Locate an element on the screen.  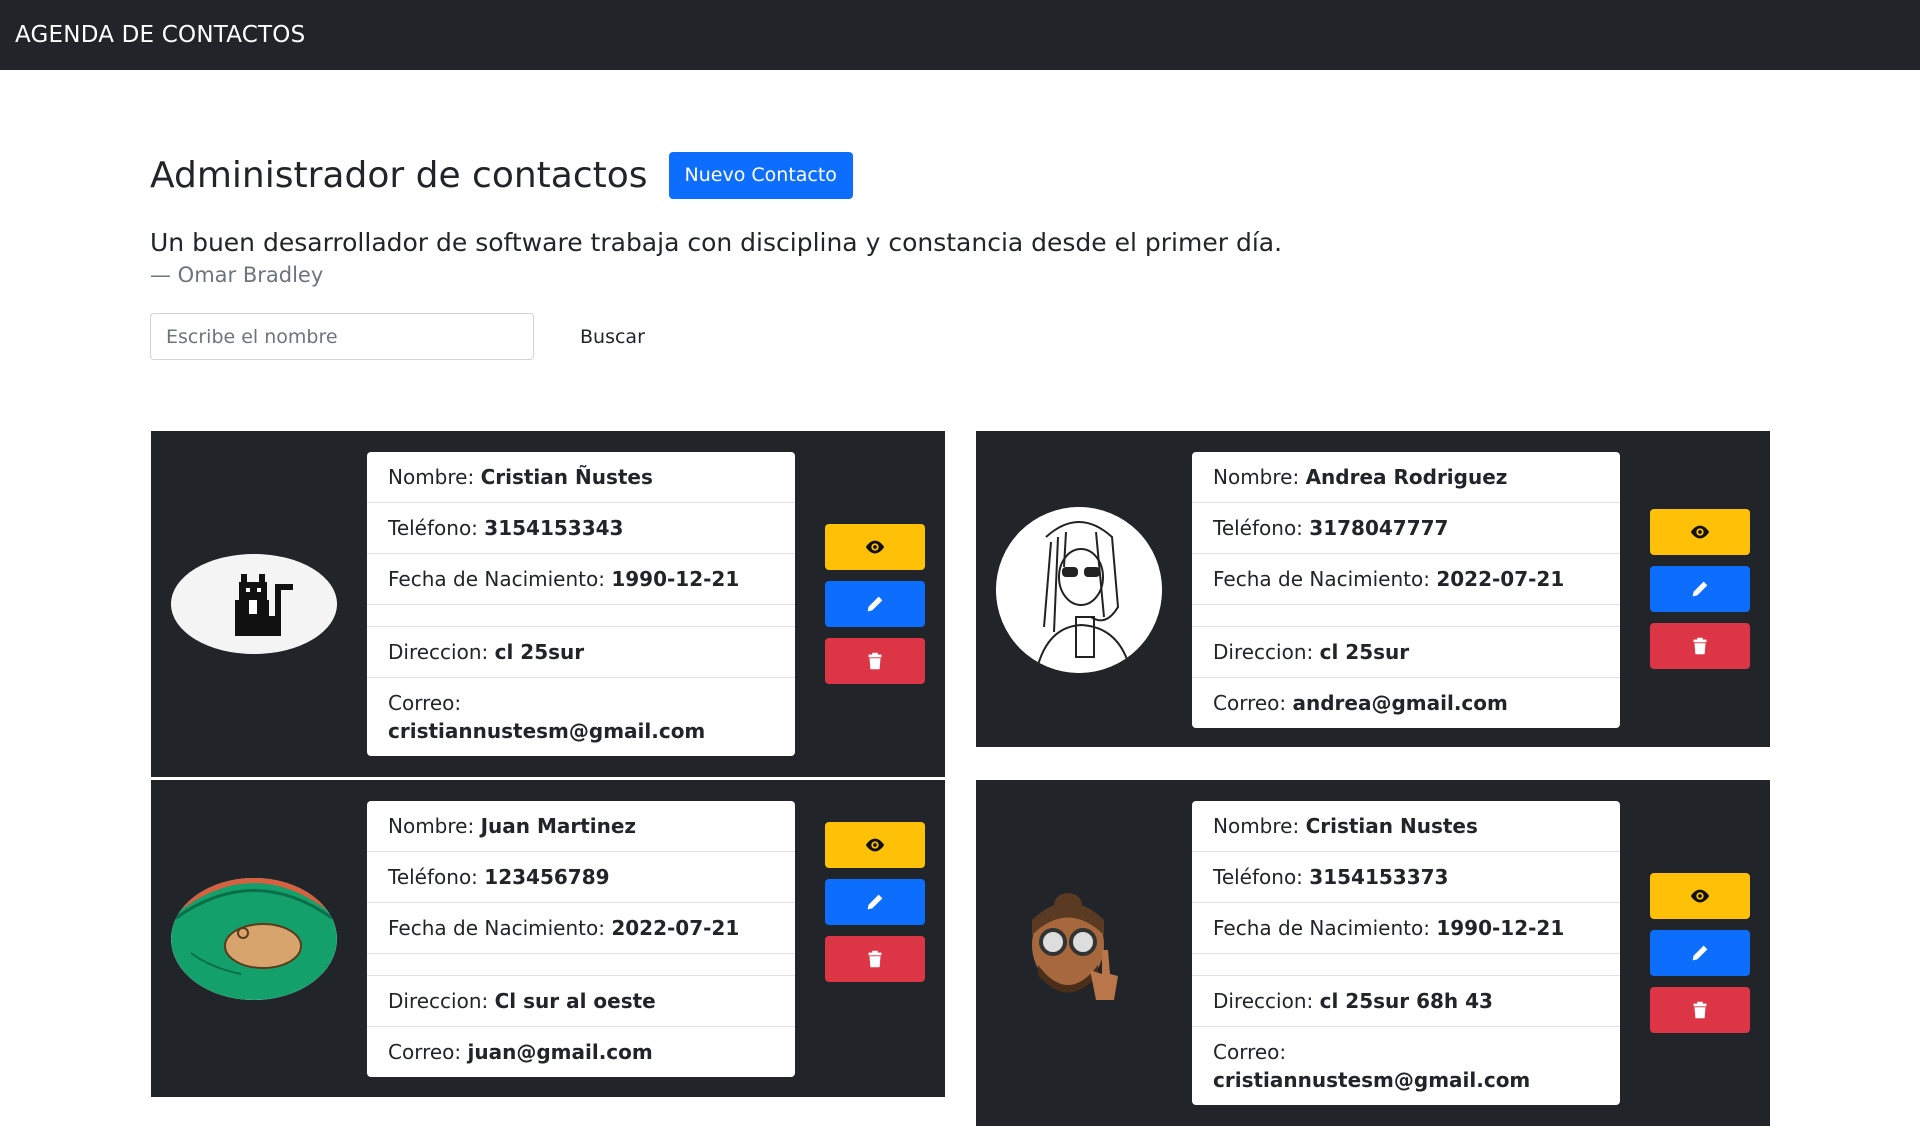
new-contact-button: Nuevo Contacto is located at coordinates (760, 175).